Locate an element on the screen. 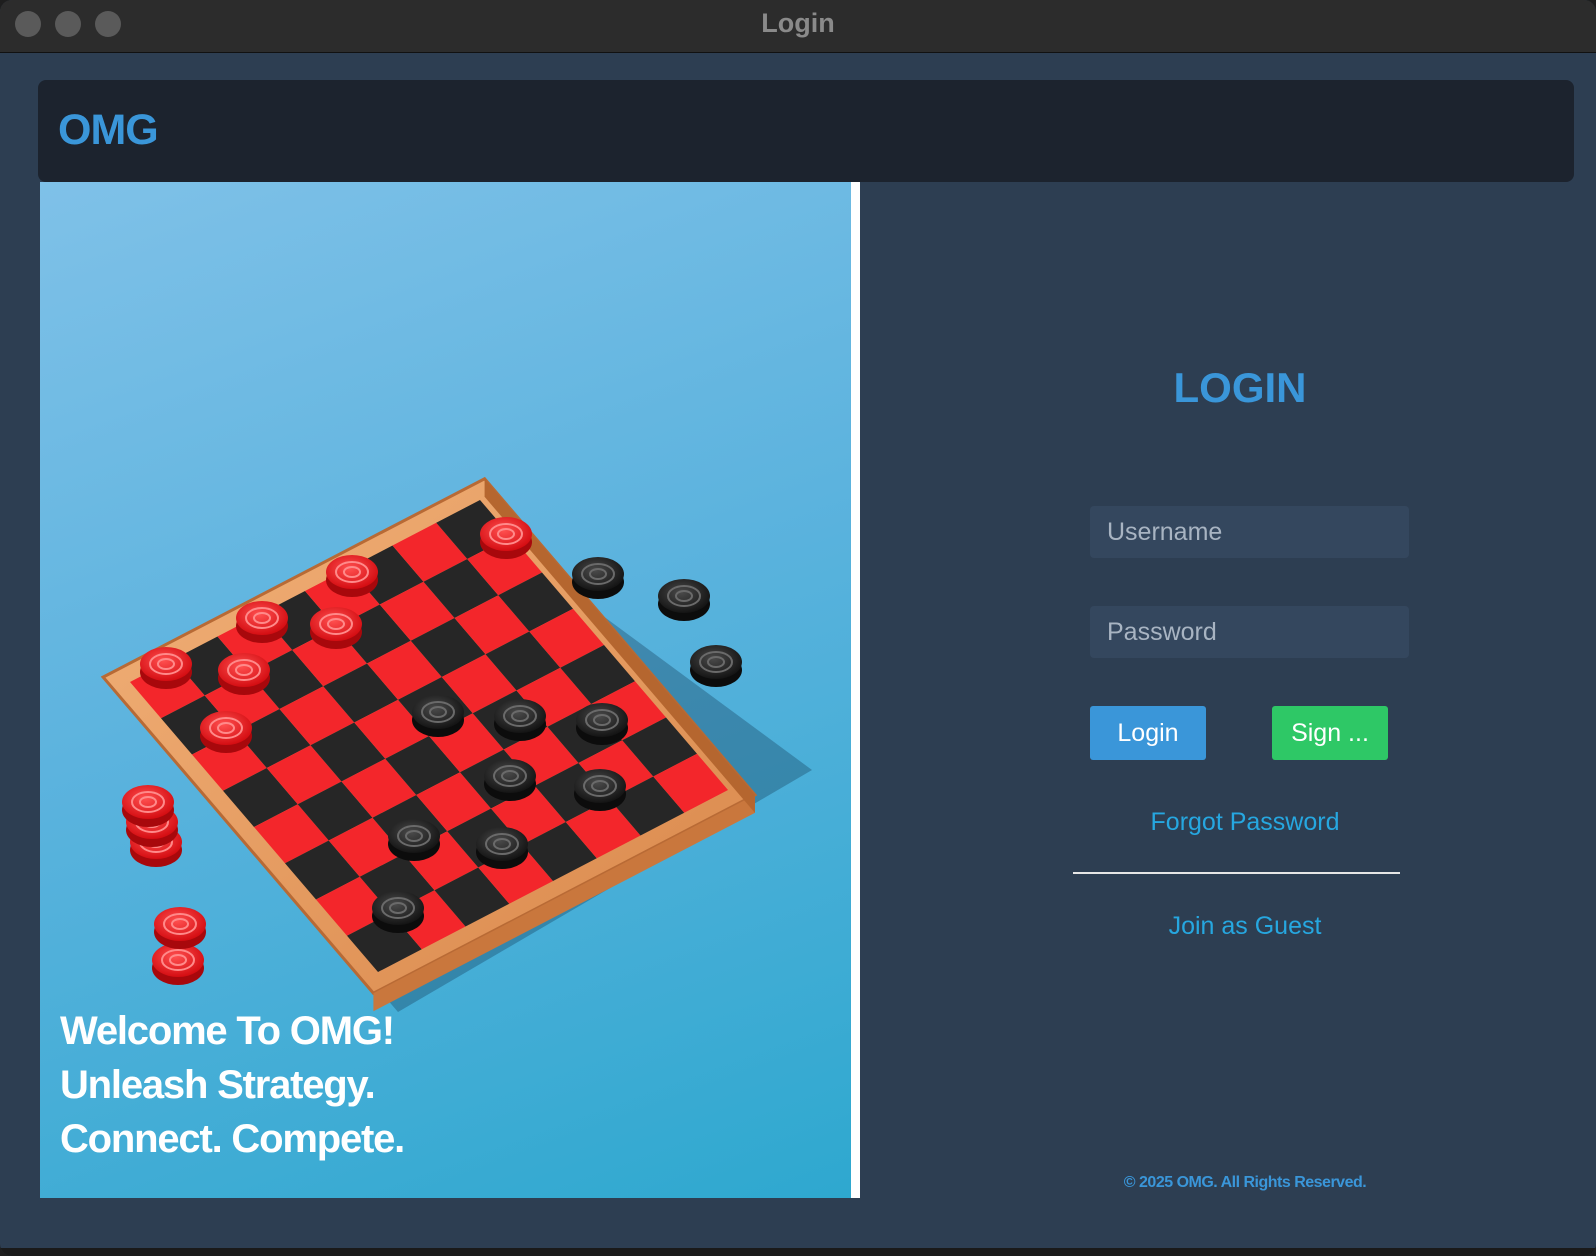  copyright-text: © 2025 OMG. All Rights Reserved. is located at coordinates (1245, 1182).